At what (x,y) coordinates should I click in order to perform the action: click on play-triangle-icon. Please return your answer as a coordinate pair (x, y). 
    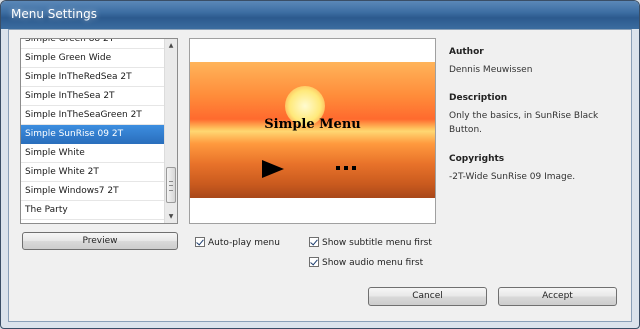
    Looking at the image, I should click on (273, 169).